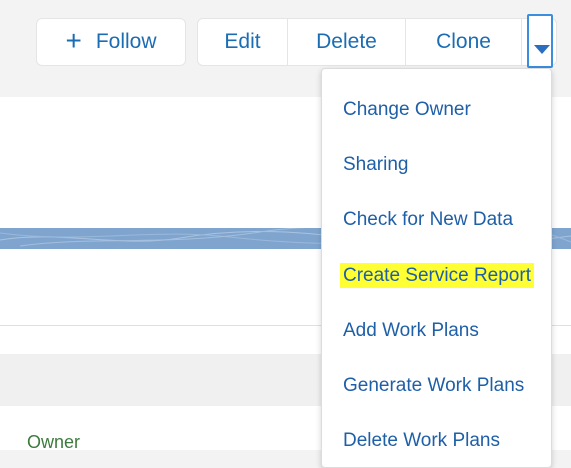 The height and width of the screenshot is (468, 571). I want to click on menu-item-add-work-plans: Add Work Plans, so click(411, 331).